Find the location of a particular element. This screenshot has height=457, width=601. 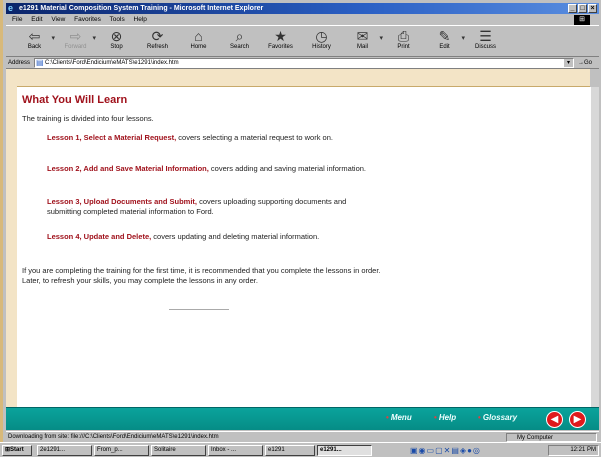

security-zone: My Computer is located at coordinates (551, 437).